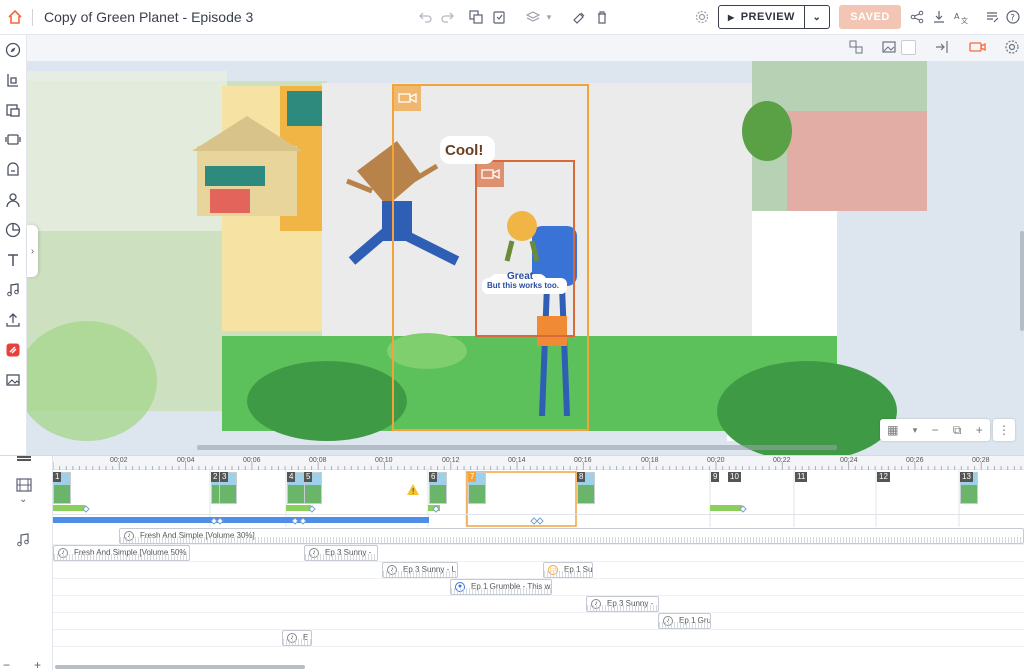  What do you see at coordinates (979, 430) in the screenshot?
I see `zoom-in-icon: +` at bounding box center [979, 430].